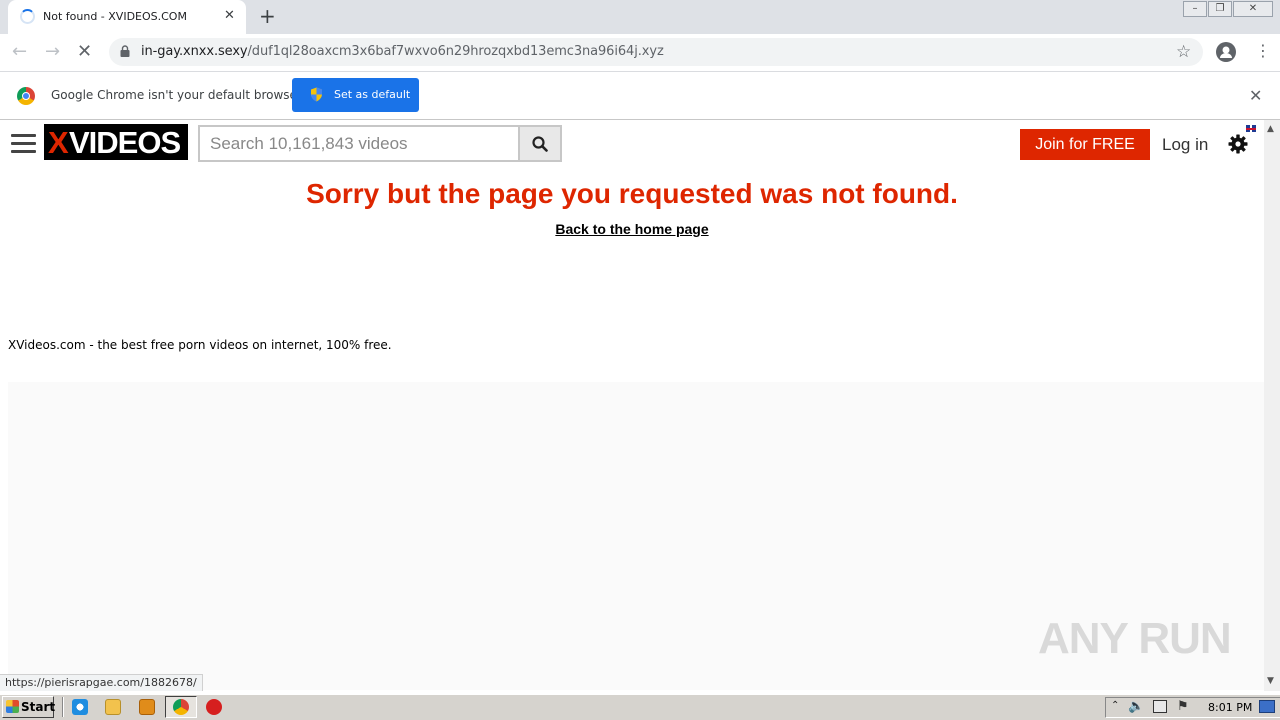 The height and width of the screenshot is (720, 1280). What do you see at coordinates (181, 707) in the screenshot?
I see `chrome-icon` at bounding box center [181, 707].